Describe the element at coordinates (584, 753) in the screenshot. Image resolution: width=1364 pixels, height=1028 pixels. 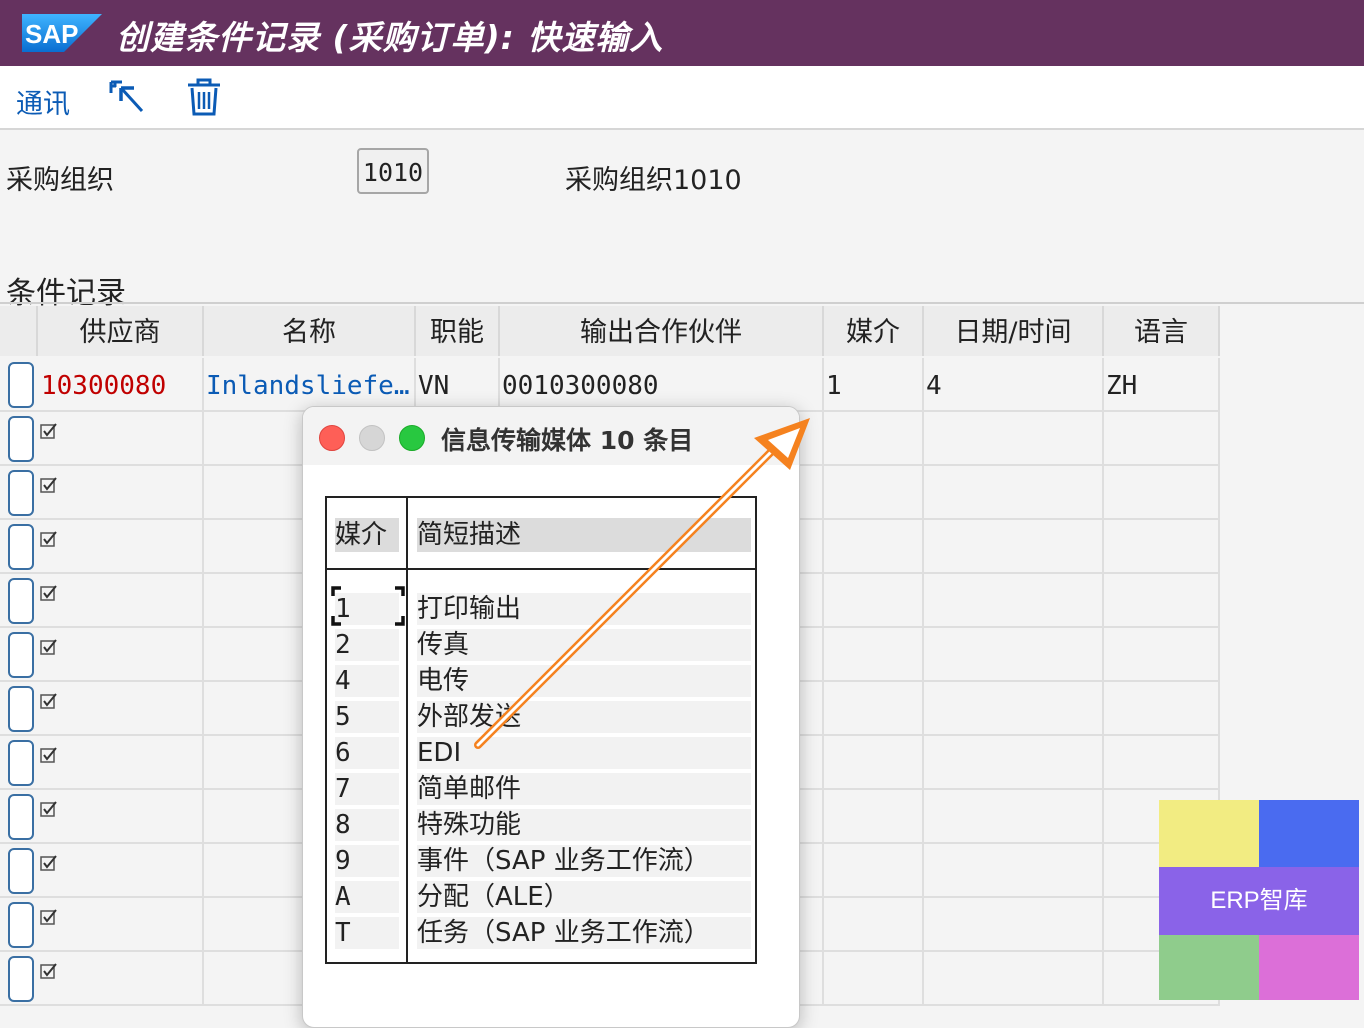
I see `list-item-desc: EDI` at that location.